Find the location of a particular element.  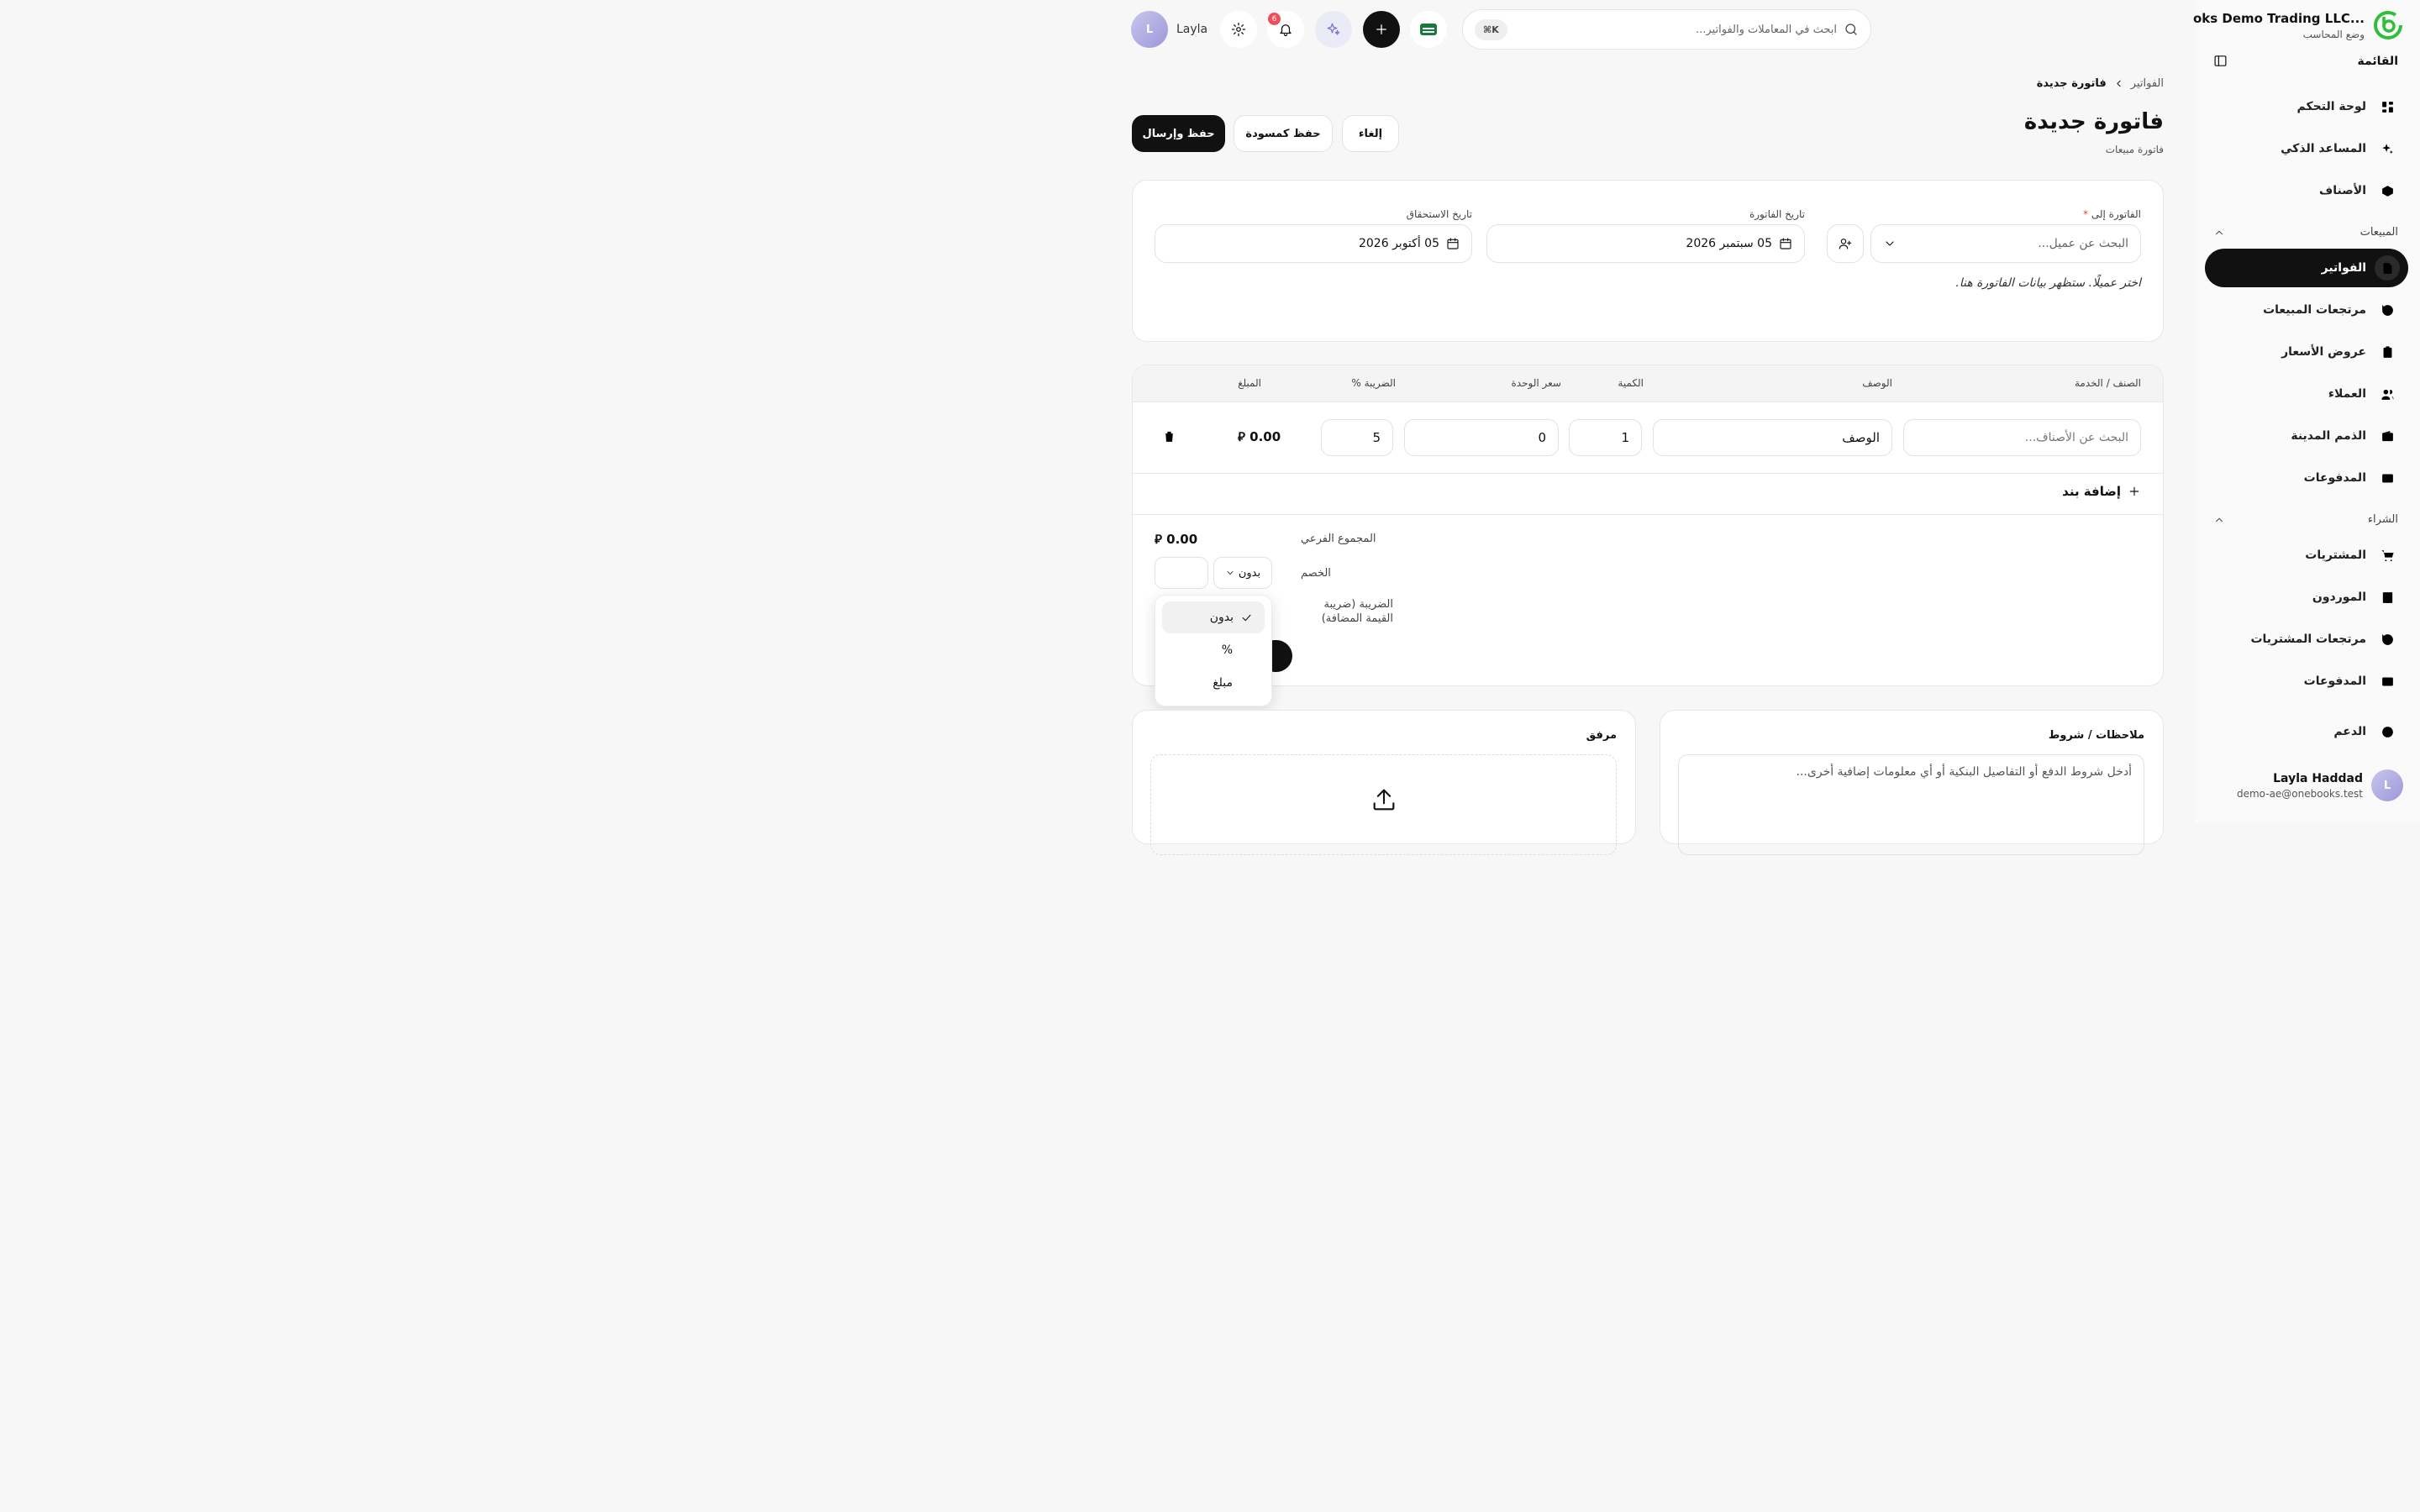

breadcrumb: الفواتير فاتورة جديدة is located at coordinates (2100, 83).